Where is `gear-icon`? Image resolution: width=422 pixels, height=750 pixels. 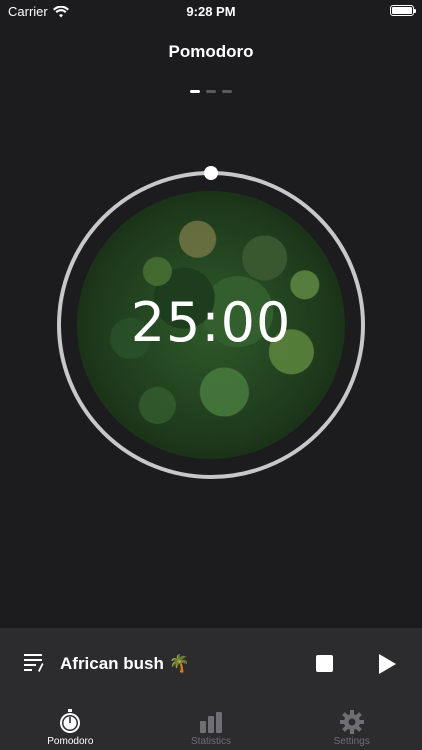
gear-icon is located at coordinates (351, 722).